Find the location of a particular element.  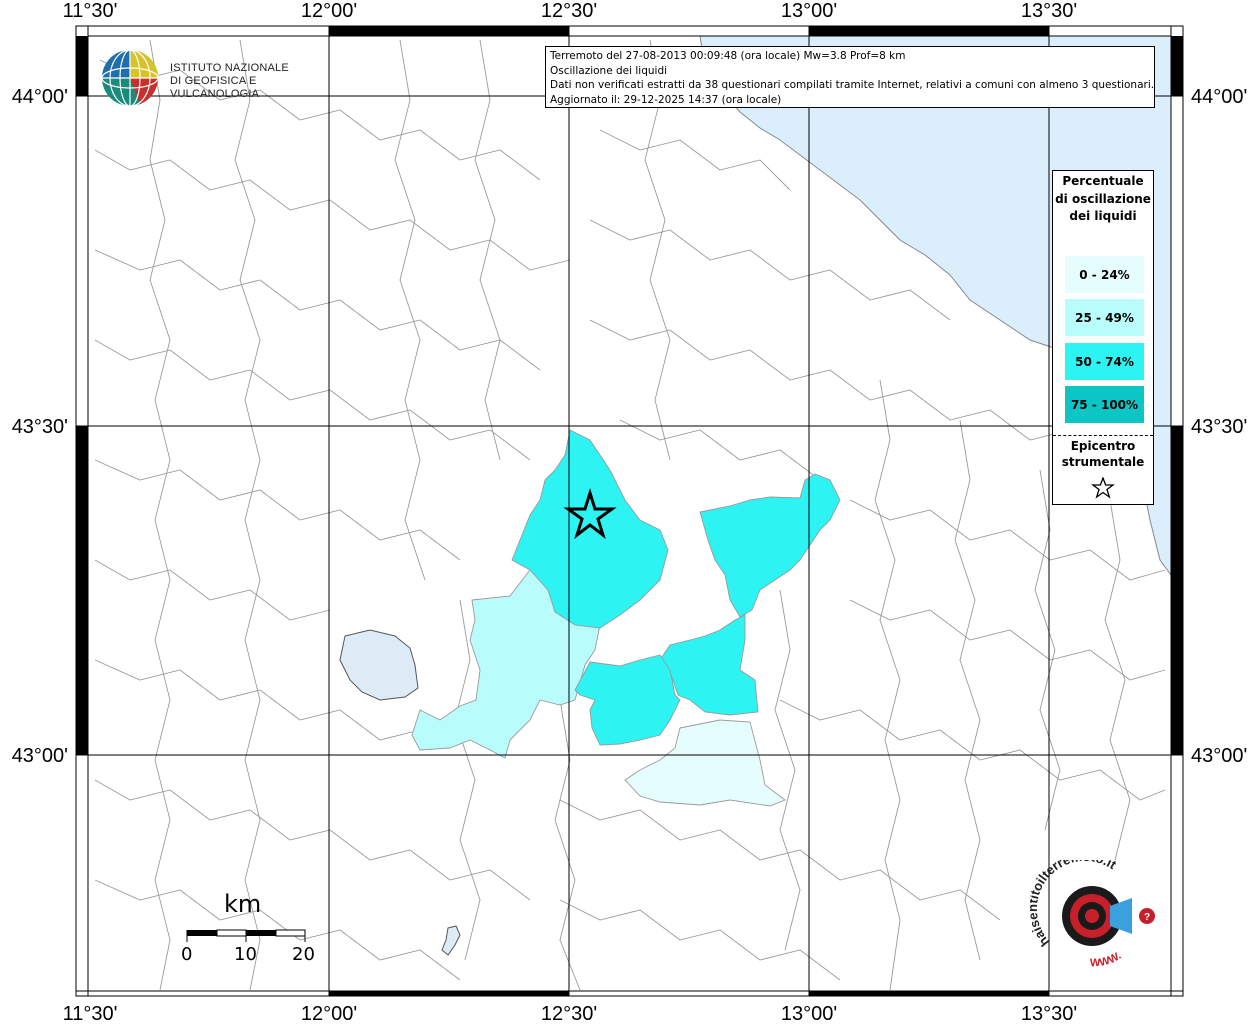

ingv-name-line1: ISTITUTO NAZIONALE is located at coordinates (229, 68).